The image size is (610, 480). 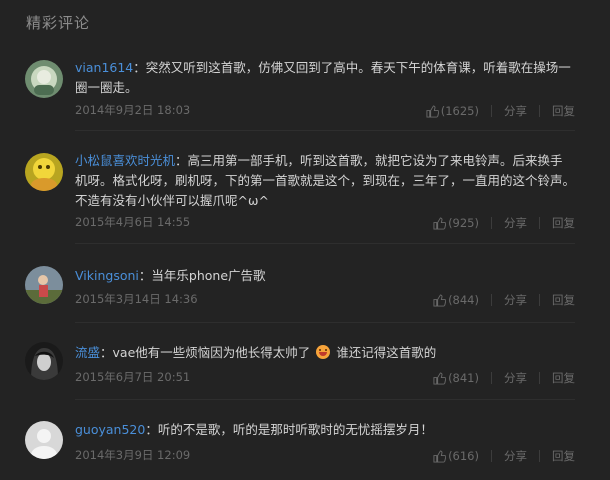 I want to click on like-button: (841), so click(x=456, y=378).